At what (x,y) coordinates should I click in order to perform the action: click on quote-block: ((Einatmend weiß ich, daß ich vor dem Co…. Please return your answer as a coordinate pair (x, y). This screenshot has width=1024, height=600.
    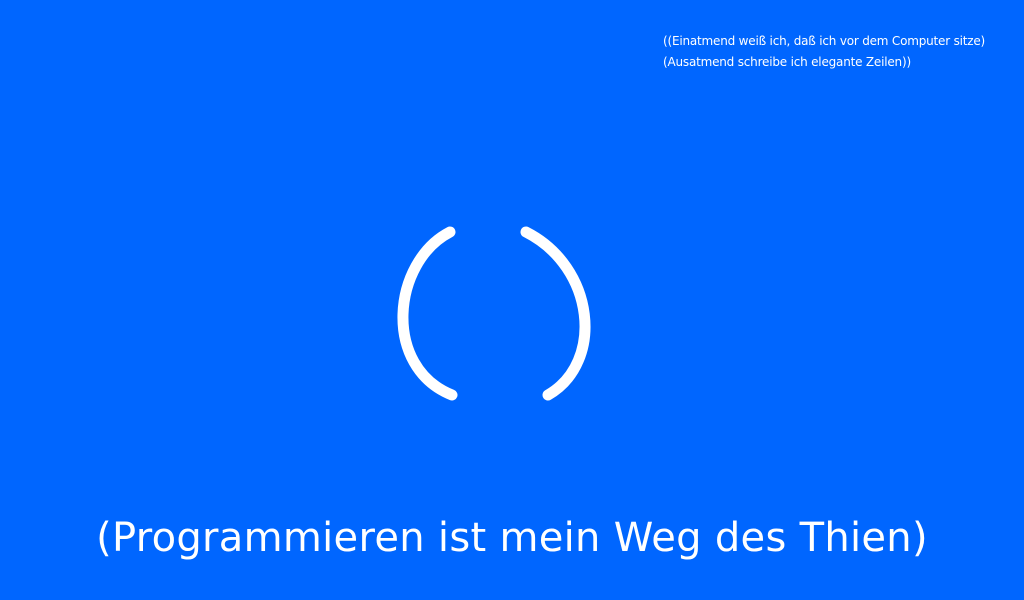
    Looking at the image, I should click on (838, 52).